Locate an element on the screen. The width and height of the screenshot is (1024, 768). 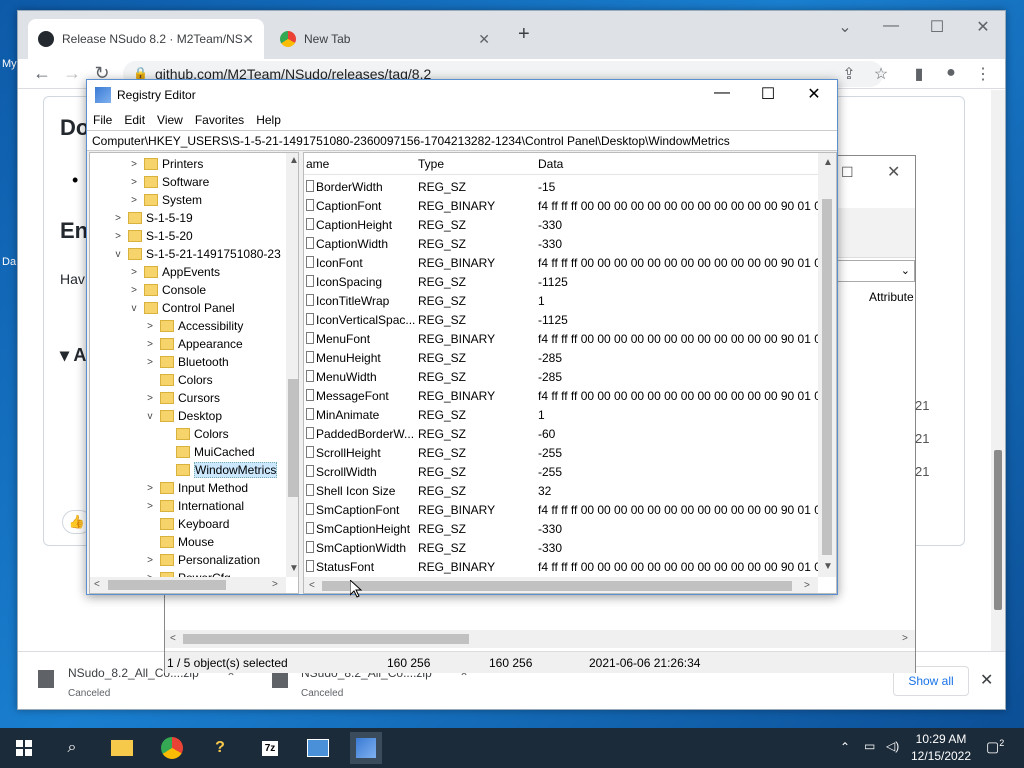
profile-icon: ● is located at coordinates (951, 73).